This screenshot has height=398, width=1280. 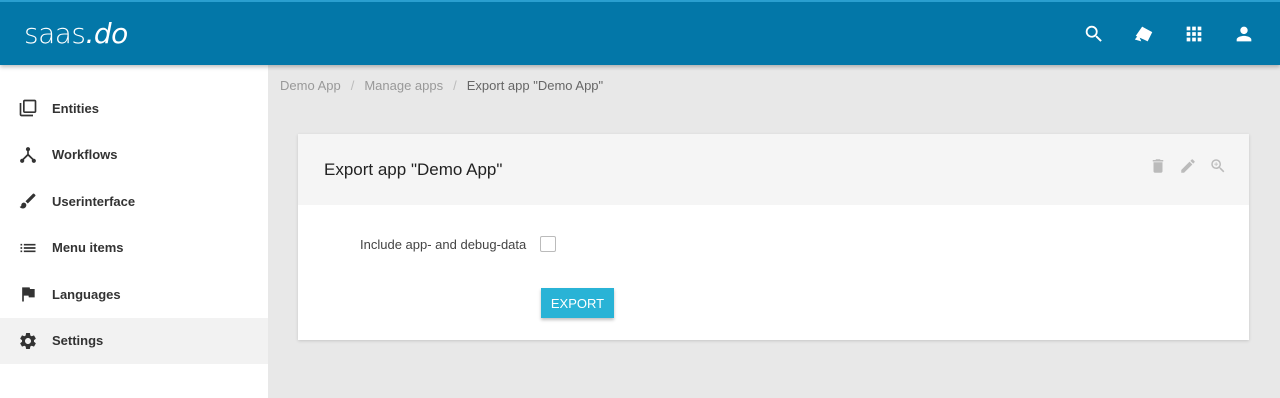 I want to click on top-icons, so click(x=1164, y=34).